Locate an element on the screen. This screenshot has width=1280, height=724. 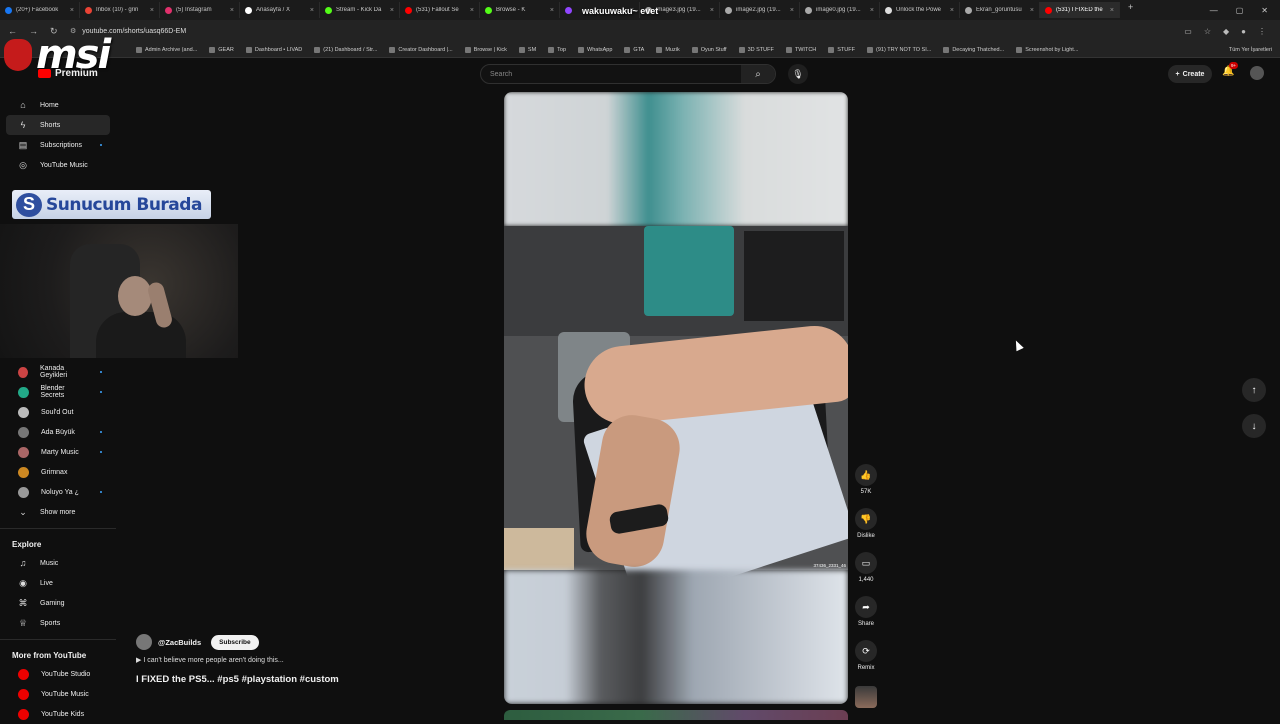
subscription-item: Noluyo Ya ¿ is located at coordinates (58, 492).